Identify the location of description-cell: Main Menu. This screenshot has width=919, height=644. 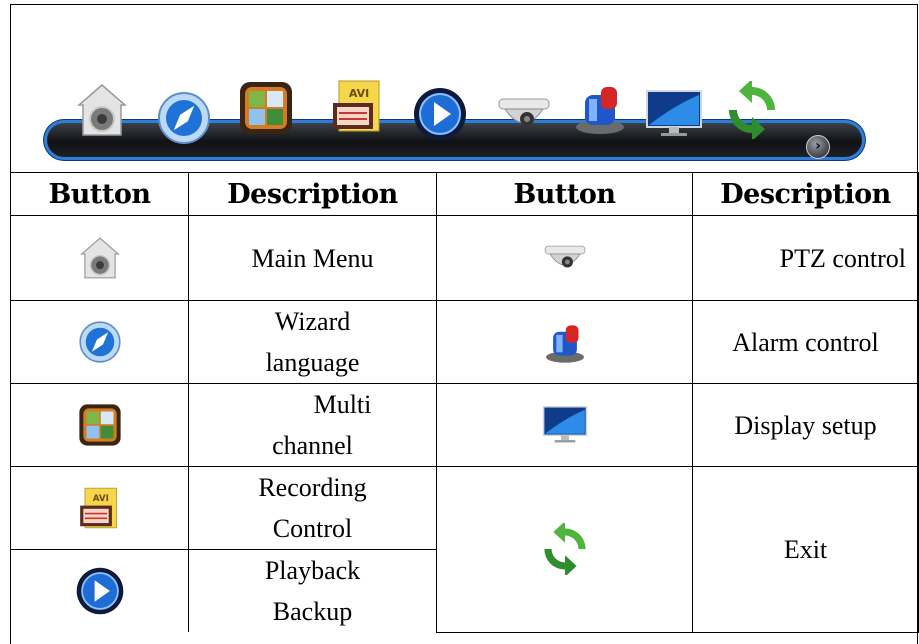
(312, 258).